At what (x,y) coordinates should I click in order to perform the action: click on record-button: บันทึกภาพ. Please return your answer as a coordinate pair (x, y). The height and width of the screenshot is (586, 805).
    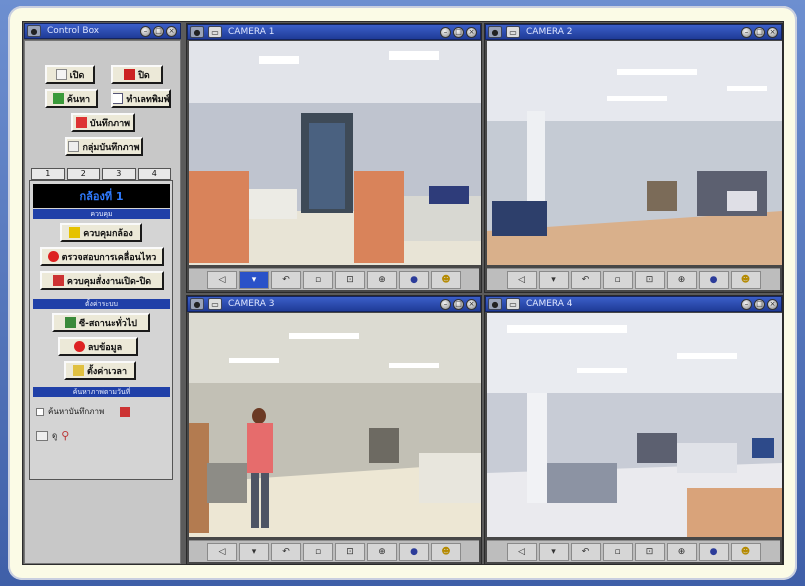
    Looking at the image, I should click on (103, 122).